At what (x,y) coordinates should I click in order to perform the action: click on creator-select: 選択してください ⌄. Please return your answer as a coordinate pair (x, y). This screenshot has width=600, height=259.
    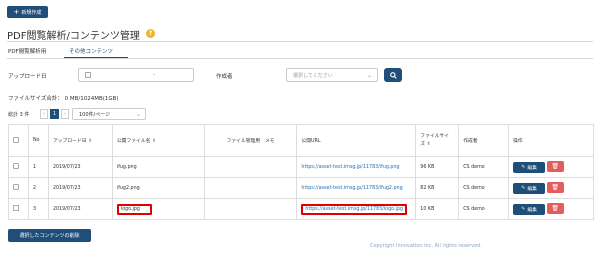
    Looking at the image, I should click on (332, 75).